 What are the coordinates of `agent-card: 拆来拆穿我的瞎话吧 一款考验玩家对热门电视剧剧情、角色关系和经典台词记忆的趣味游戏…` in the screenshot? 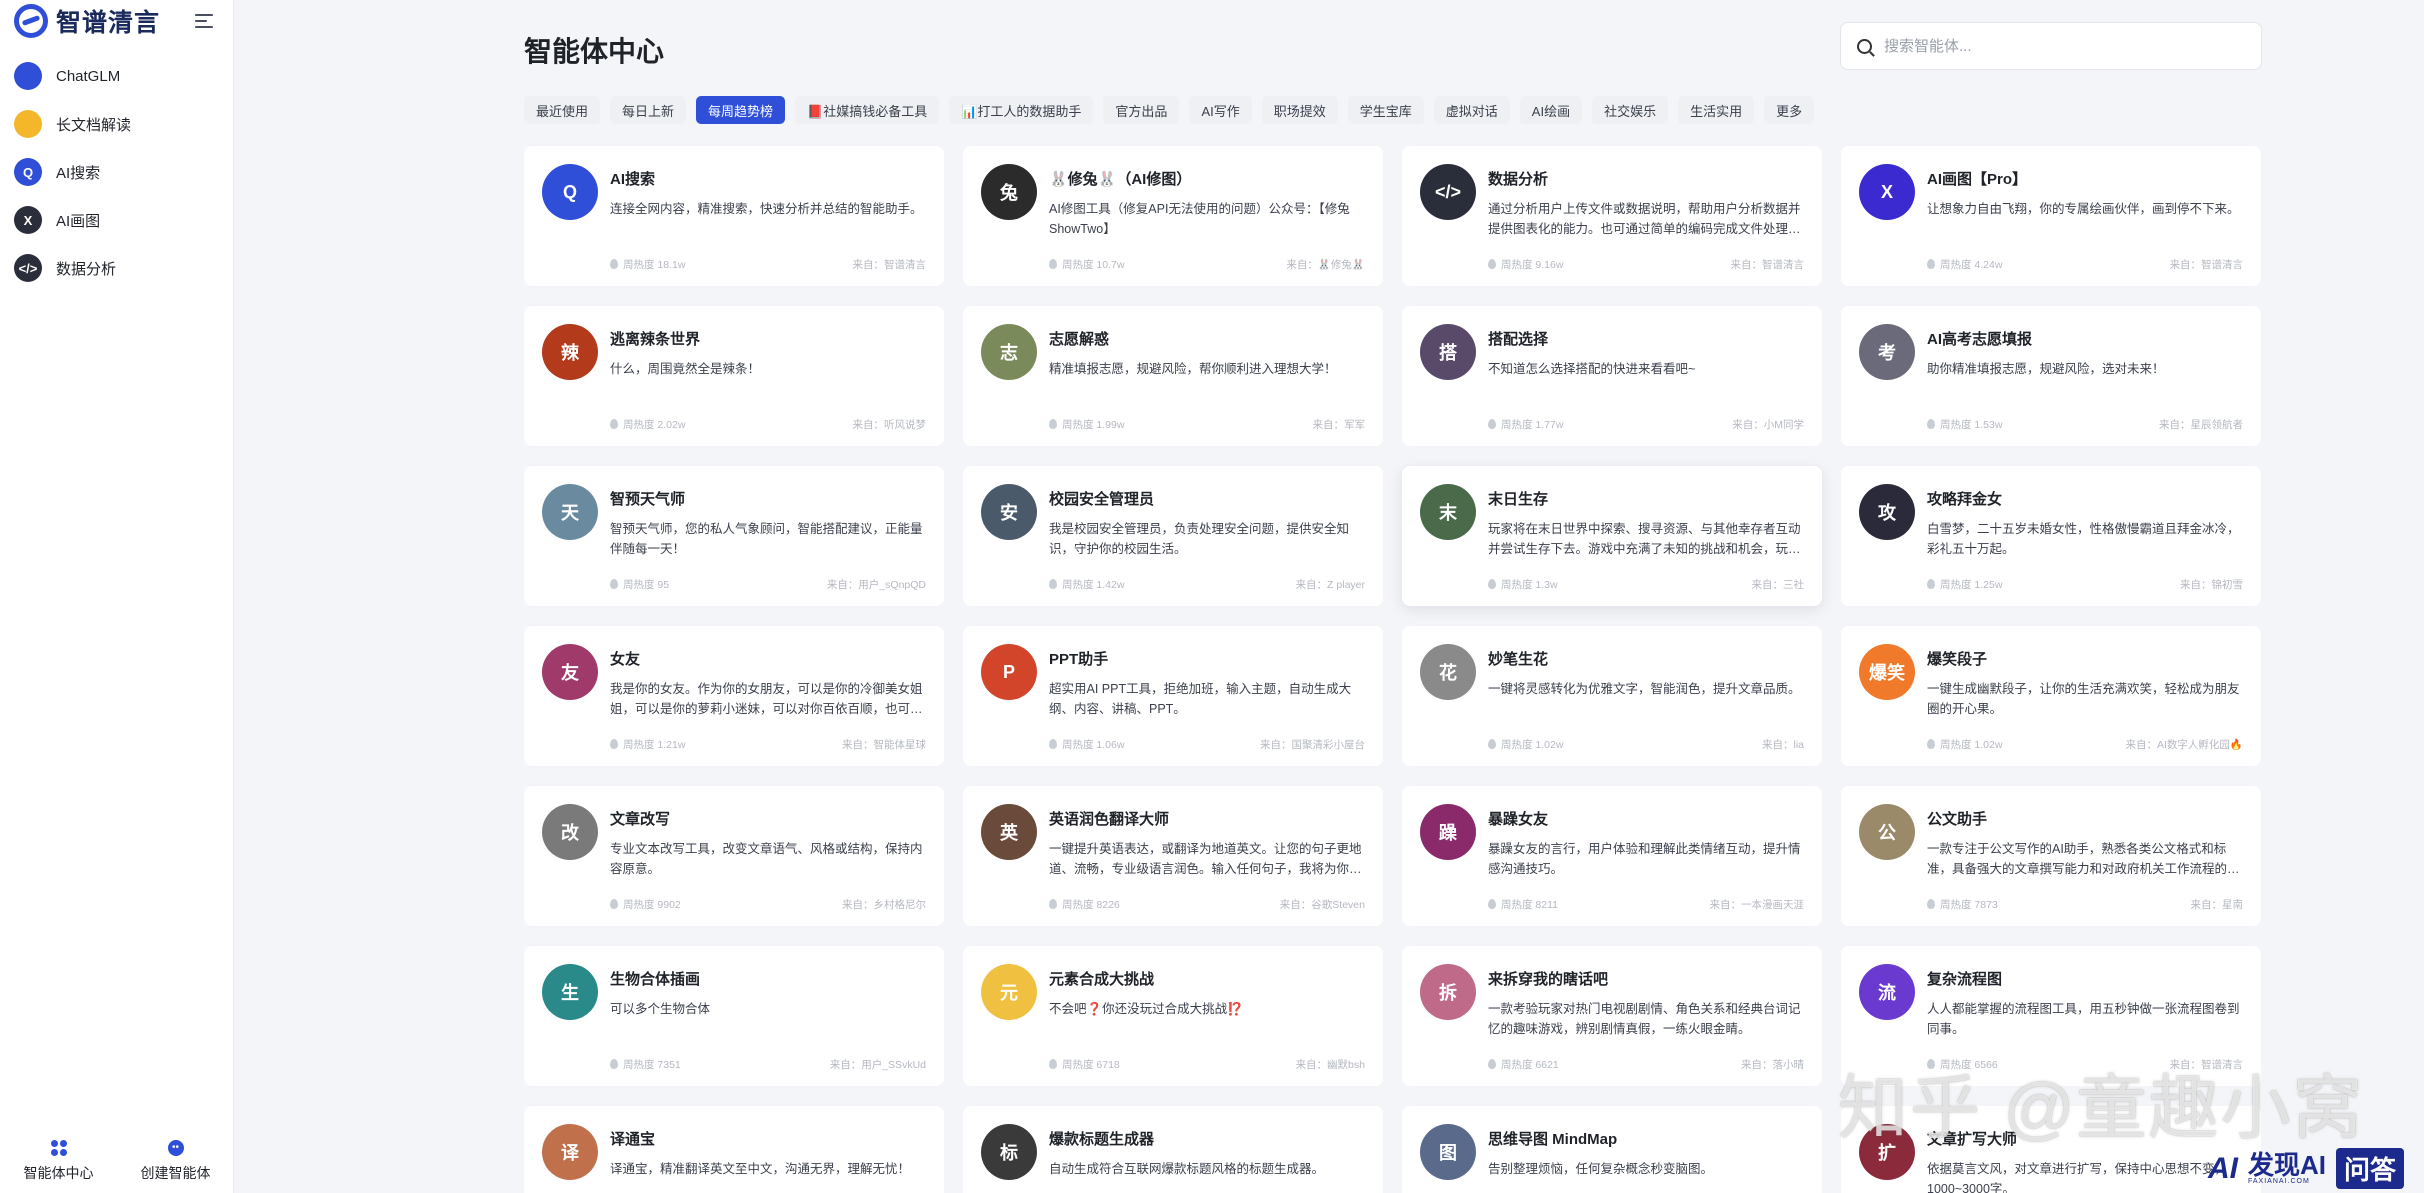 It's located at (1612, 1016).